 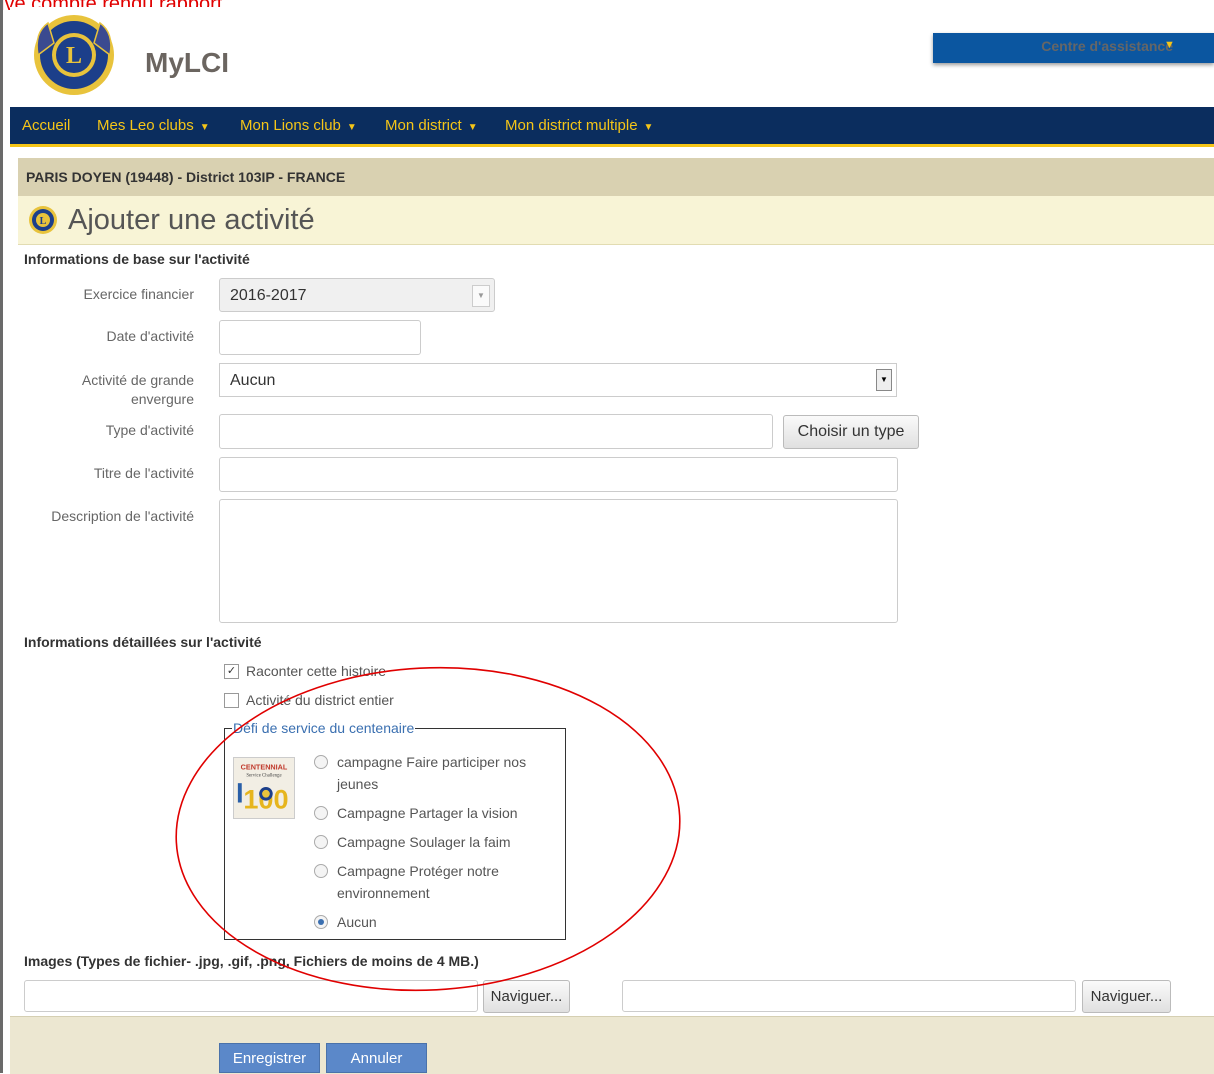 I want to click on help-center-label: Centre d'assistance, so click(x=1107, y=46).